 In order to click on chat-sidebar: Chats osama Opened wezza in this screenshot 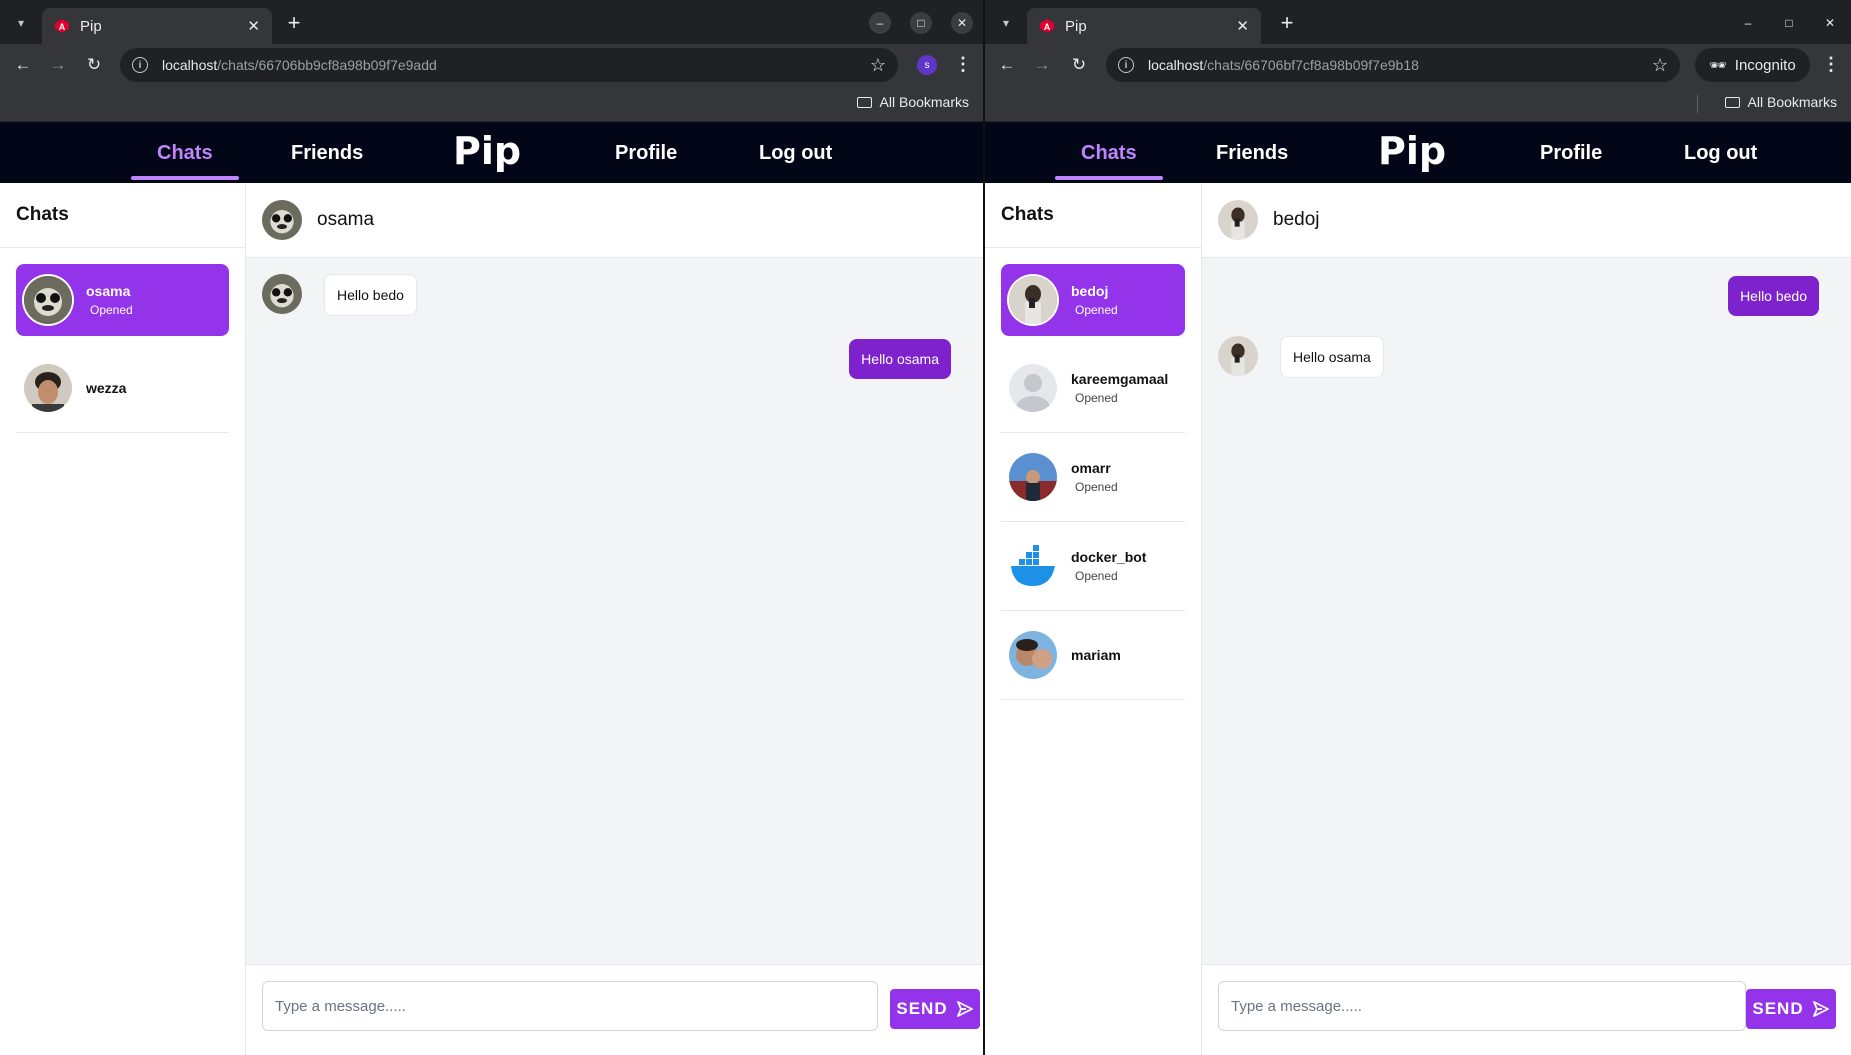, I will do `click(123, 619)`.